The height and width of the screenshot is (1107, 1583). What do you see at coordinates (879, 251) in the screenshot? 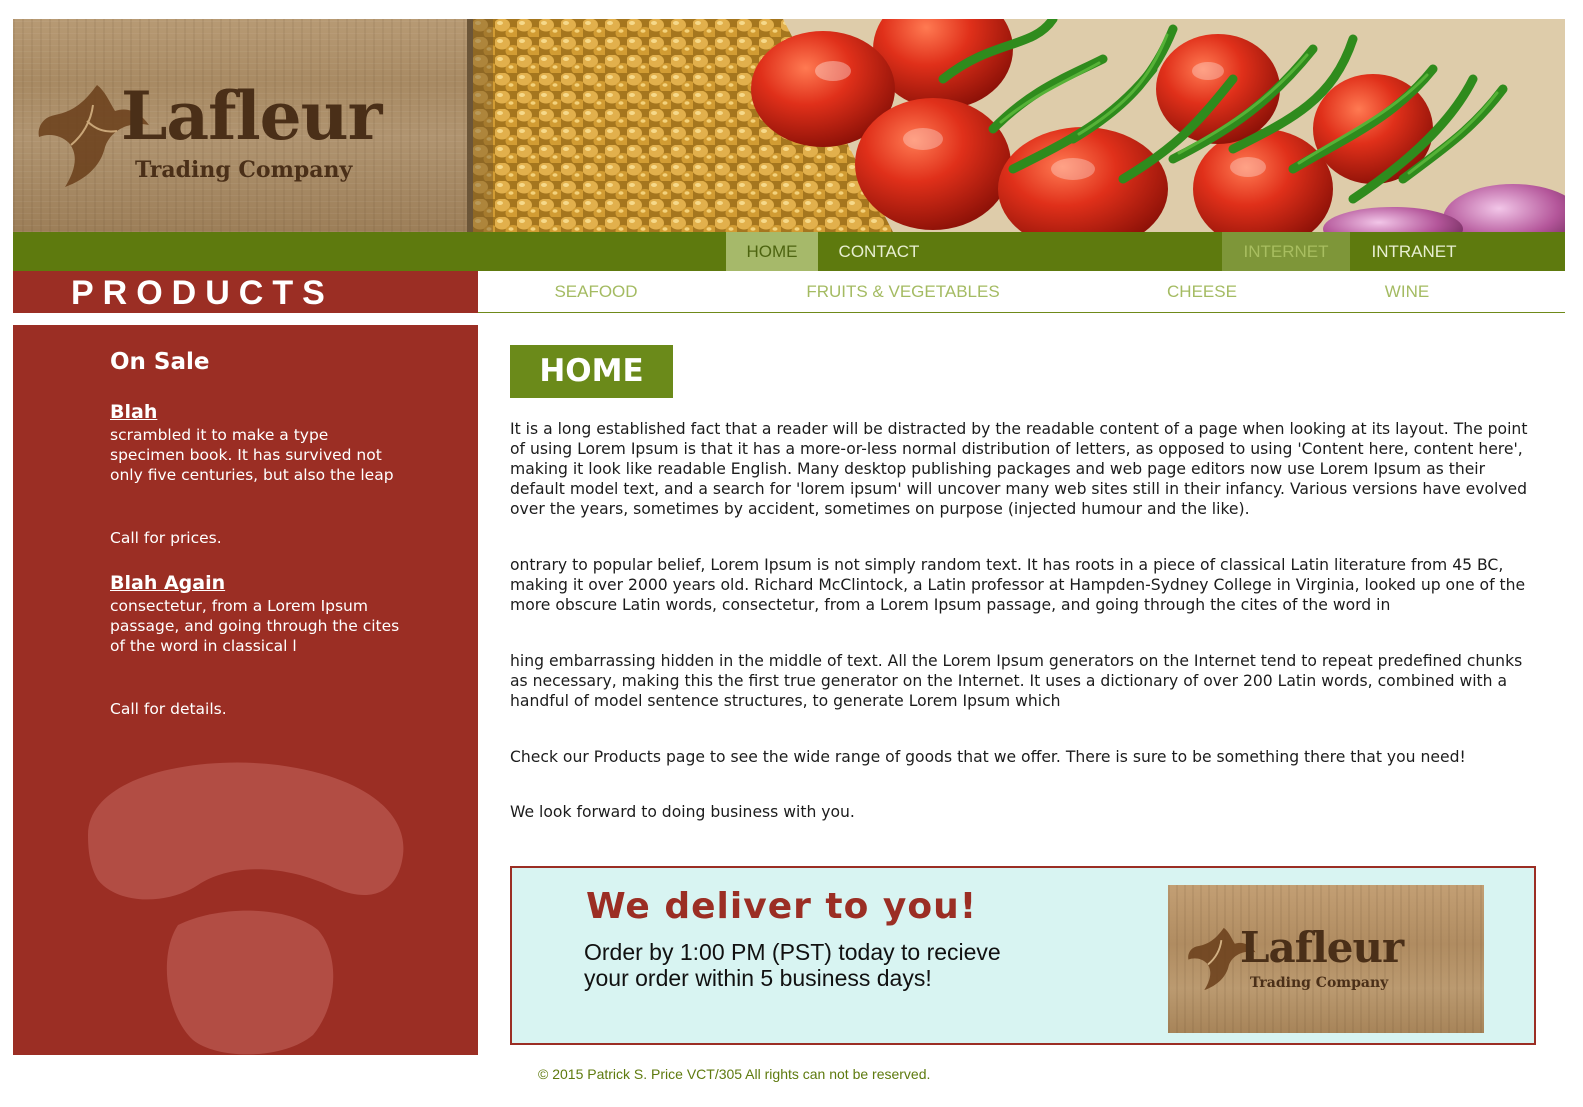
I see `nav-contact-link: CONTACT` at bounding box center [879, 251].